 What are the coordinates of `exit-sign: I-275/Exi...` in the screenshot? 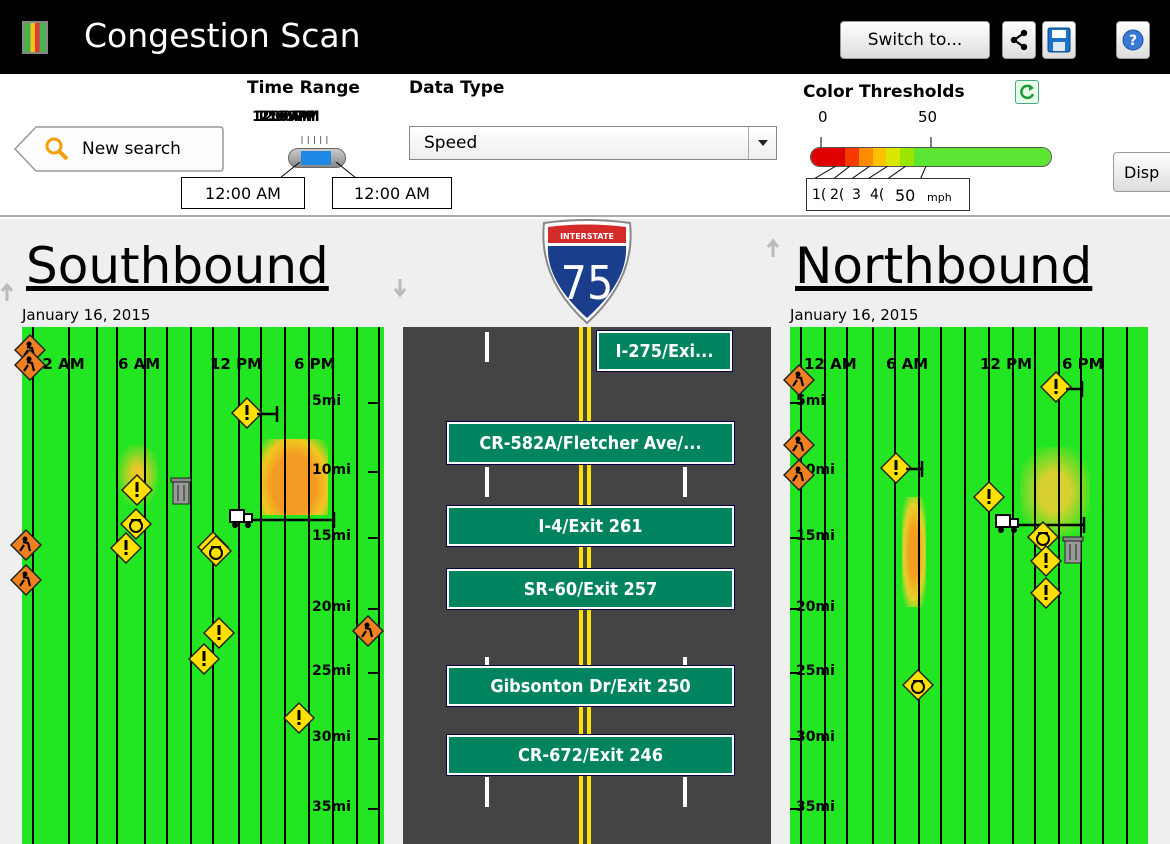 It's located at (664, 351).